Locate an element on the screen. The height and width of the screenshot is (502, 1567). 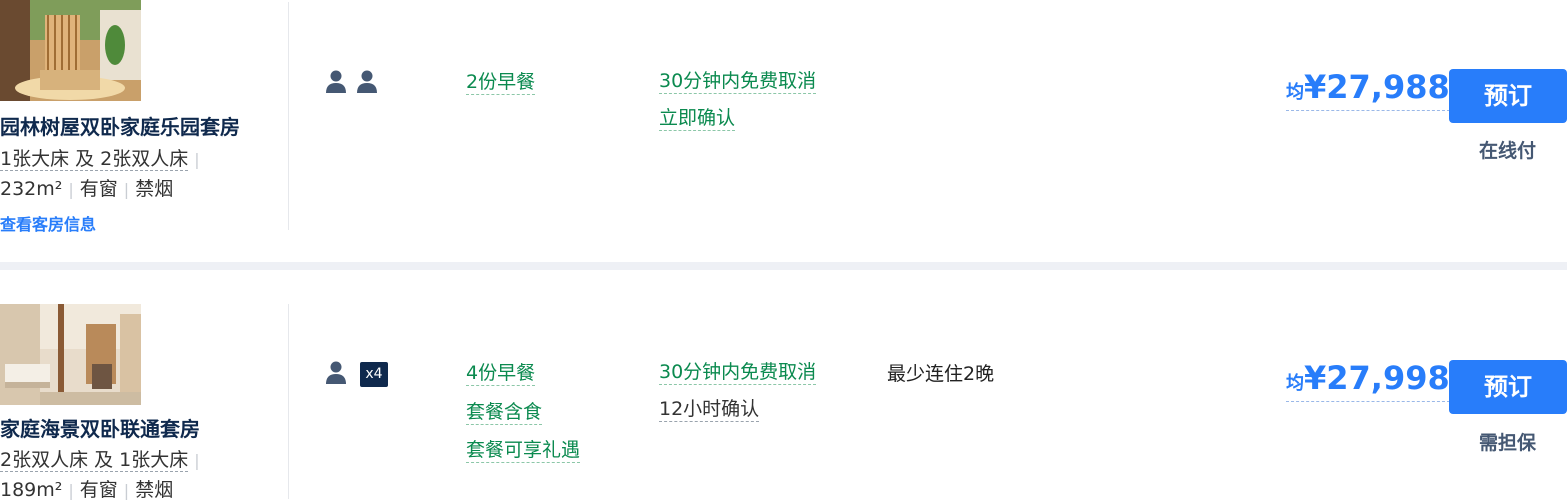
package-gift-info: 套餐可享礼遇 is located at coordinates (523, 450).